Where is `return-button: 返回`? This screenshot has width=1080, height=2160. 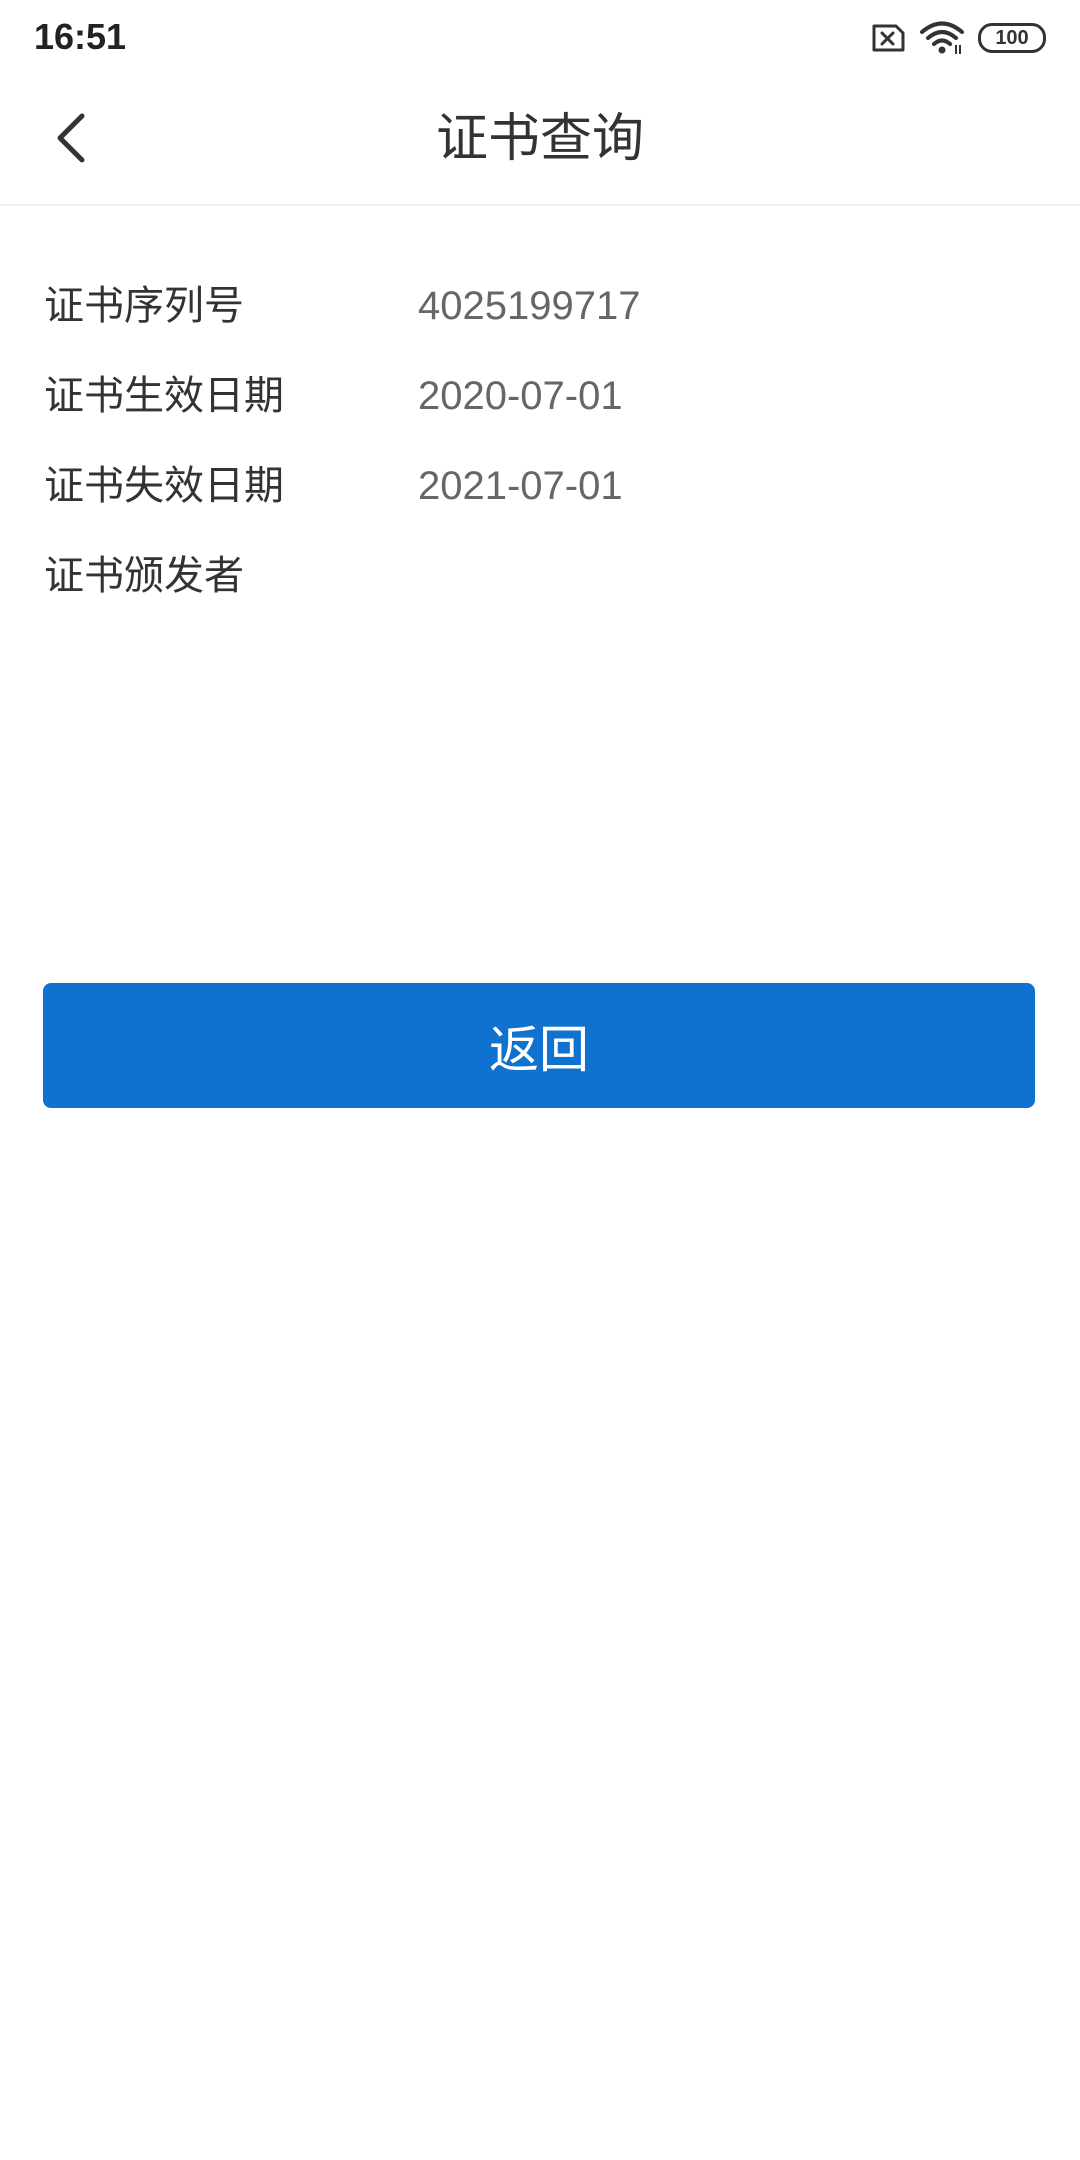 return-button: 返回 is located at coordinates (539, 1045).